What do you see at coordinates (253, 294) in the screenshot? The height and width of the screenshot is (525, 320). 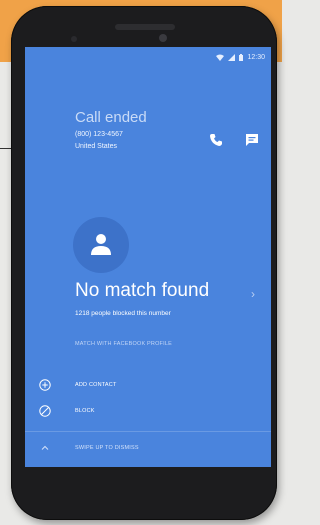 I see `chevron-right-icon: ›` at bounding box center [253, 294].